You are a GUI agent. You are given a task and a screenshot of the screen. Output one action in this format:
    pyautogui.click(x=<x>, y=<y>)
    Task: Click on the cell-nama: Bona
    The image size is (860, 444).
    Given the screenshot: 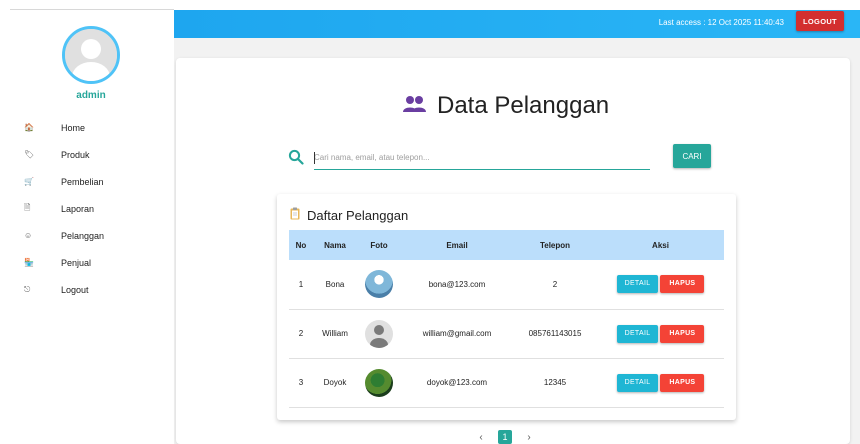 What is the action you would take?
    pyautogui.click(x=335, y=284)
    